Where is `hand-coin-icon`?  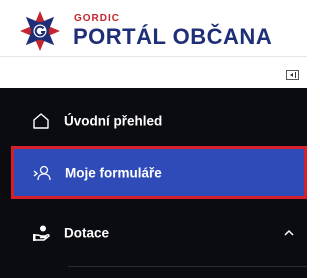
hand-coin-icon is located at coordinates (41, 233).